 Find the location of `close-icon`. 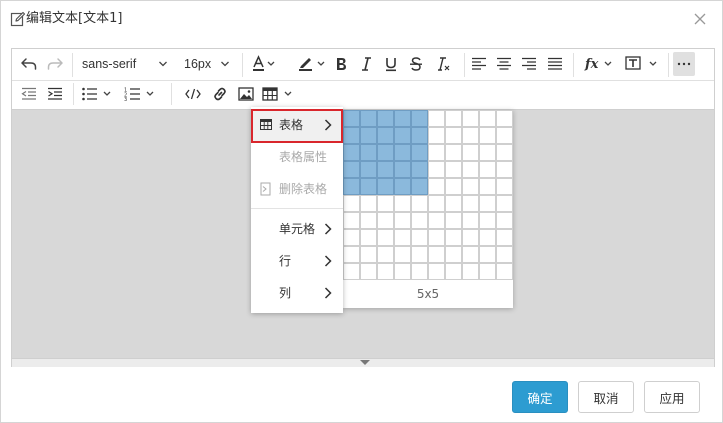

close-icon is located at coordinates (700, 19).